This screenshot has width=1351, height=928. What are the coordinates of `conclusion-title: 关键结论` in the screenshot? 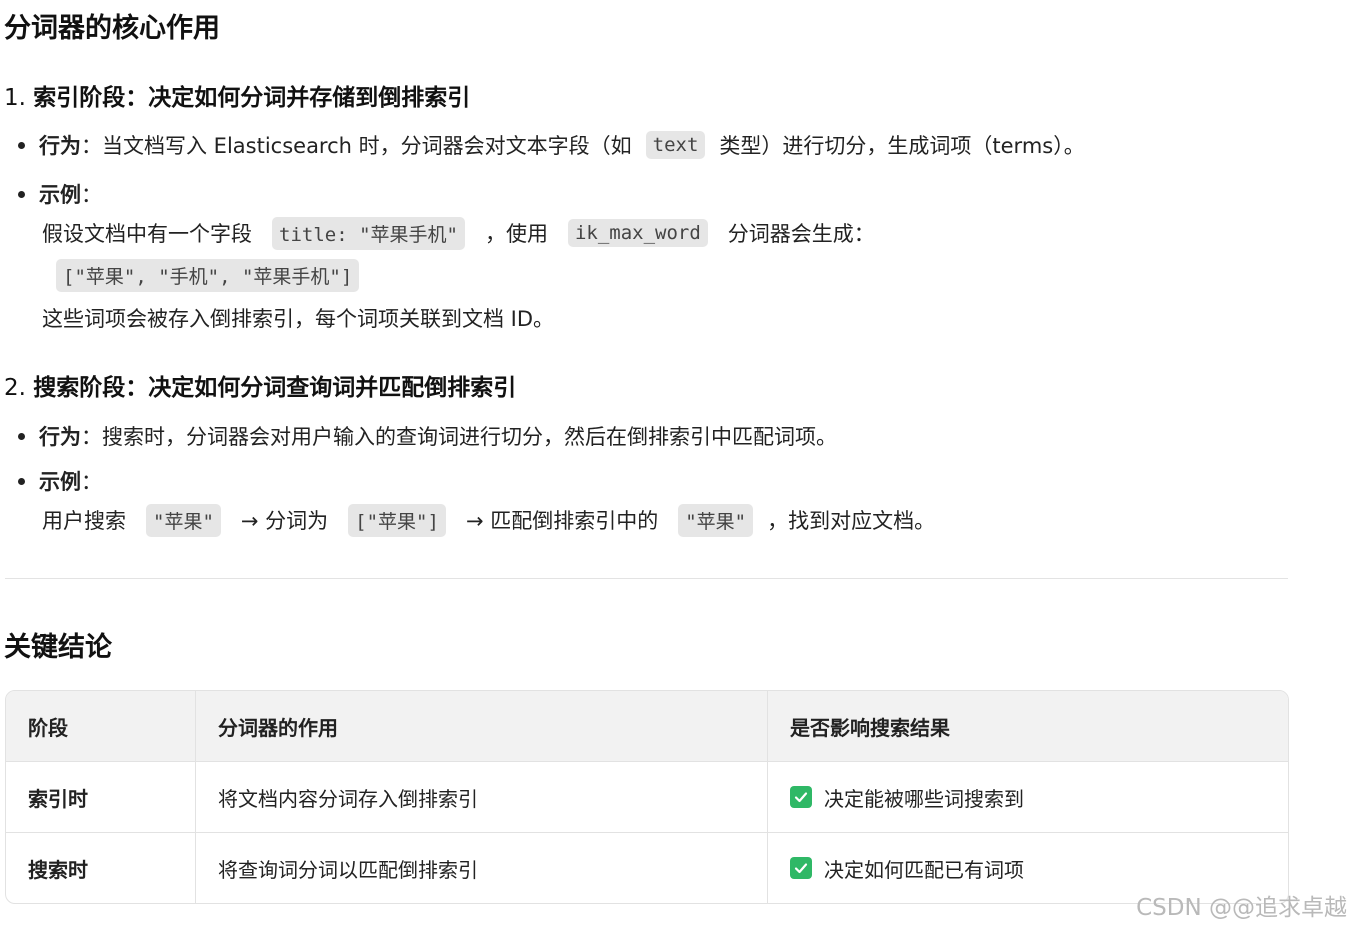 It's located at (58, 647).